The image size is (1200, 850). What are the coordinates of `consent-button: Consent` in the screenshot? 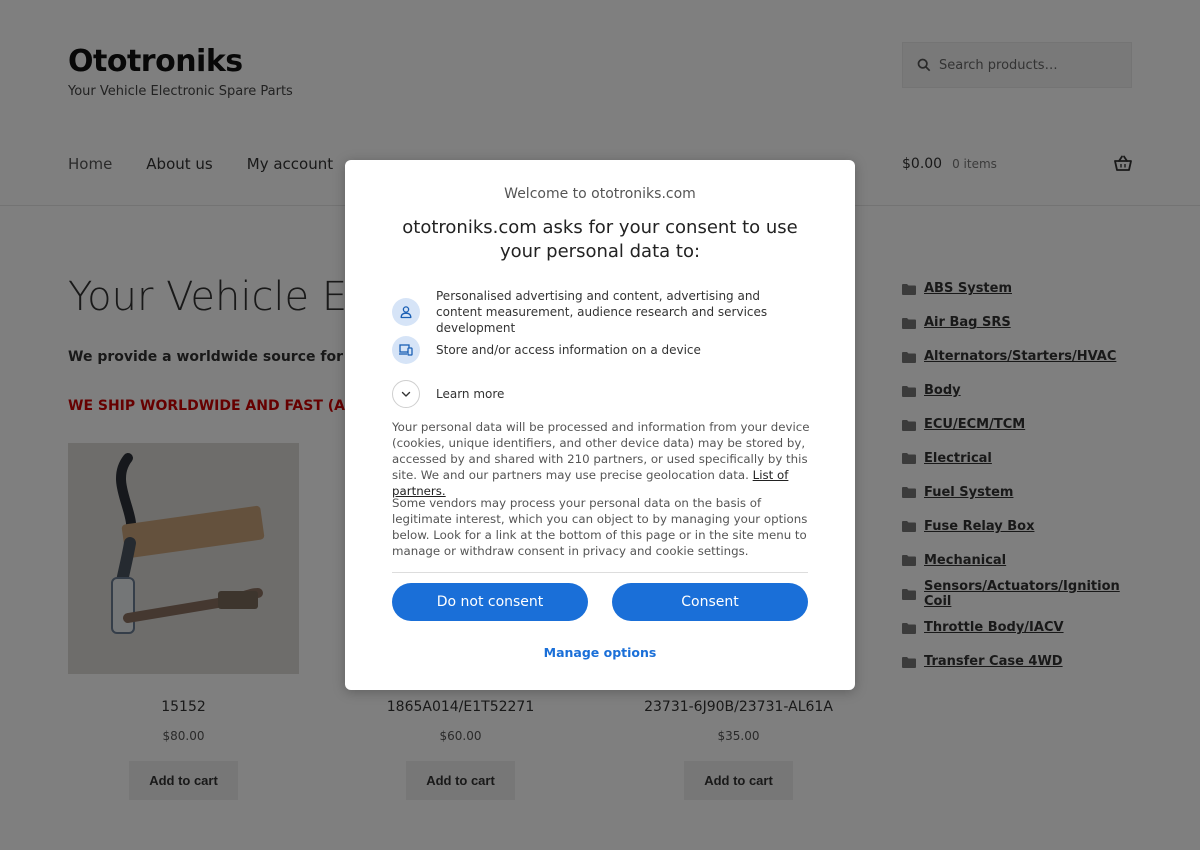 It's located at (710, 602).